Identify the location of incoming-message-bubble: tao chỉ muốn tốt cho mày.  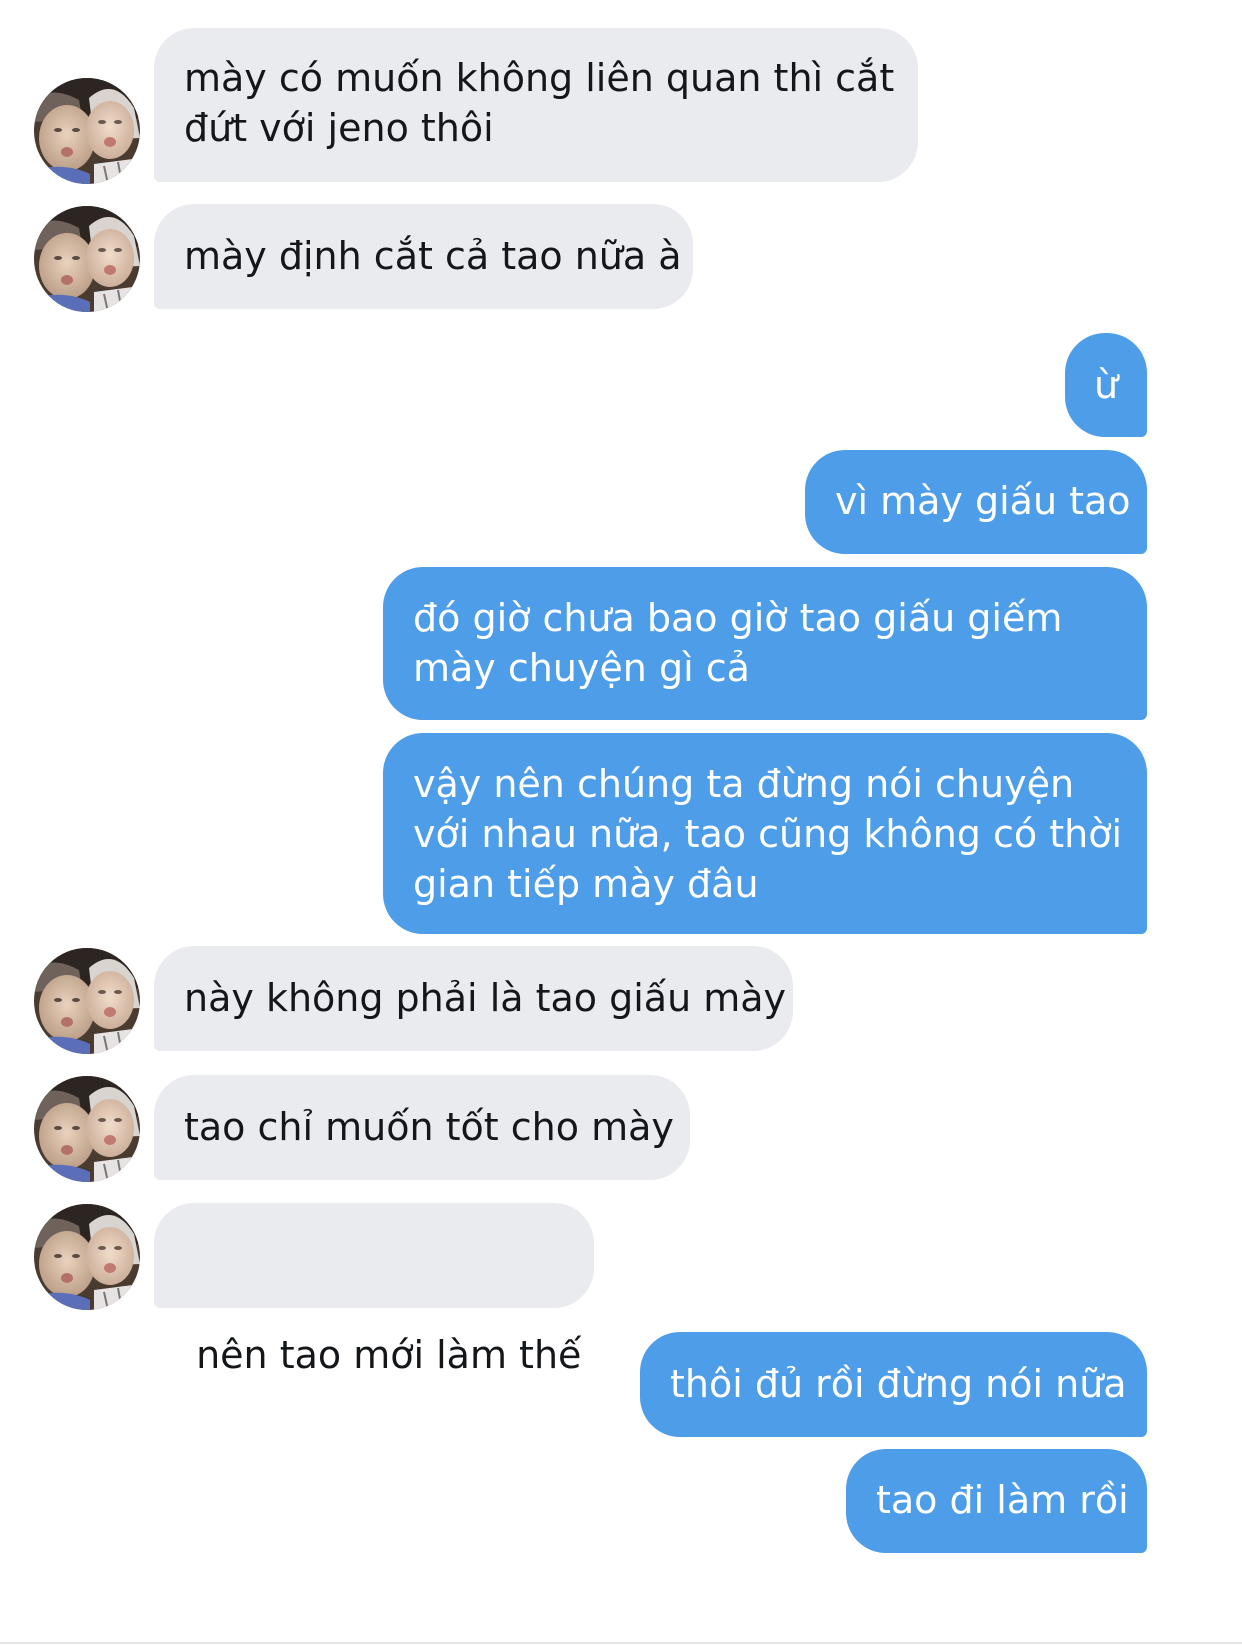
(422, 1127).